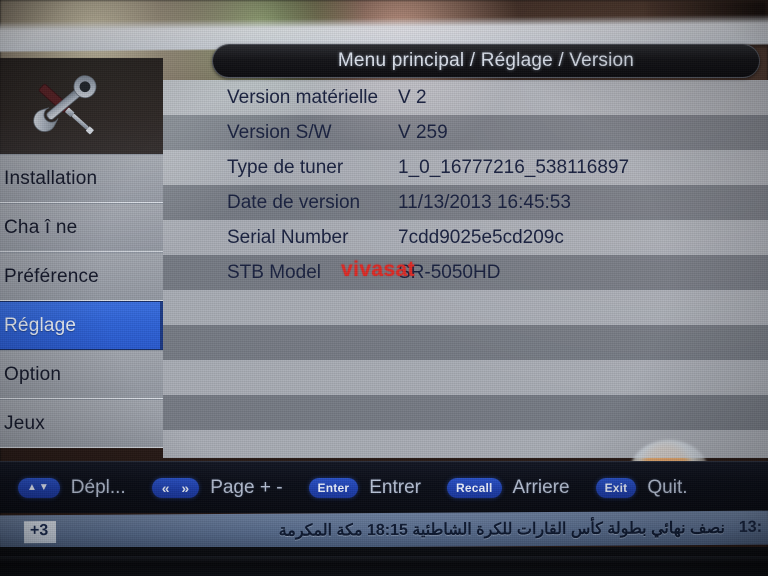 The height and width of the screenshot is (576, 768). I want to click on enter-key-icon: Enter, so click(333, 487).